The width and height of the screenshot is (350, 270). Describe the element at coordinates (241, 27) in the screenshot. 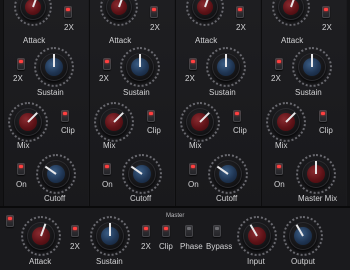

I see `twox-label-3: 2X` at that location.